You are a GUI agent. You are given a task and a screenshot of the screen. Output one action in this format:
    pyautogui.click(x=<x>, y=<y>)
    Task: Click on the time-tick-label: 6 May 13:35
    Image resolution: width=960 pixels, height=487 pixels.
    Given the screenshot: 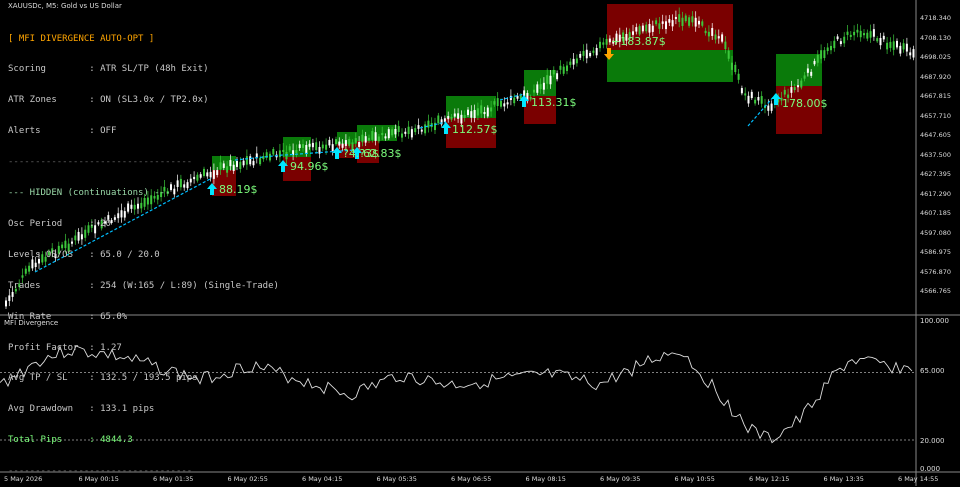 What is the action you would take?
    pyautogui.click(x=843, y=479)
    